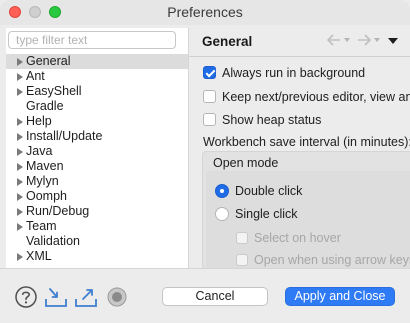 The image size is (410, 323). I want to click on window-title: Preferences, so click(205, 12).